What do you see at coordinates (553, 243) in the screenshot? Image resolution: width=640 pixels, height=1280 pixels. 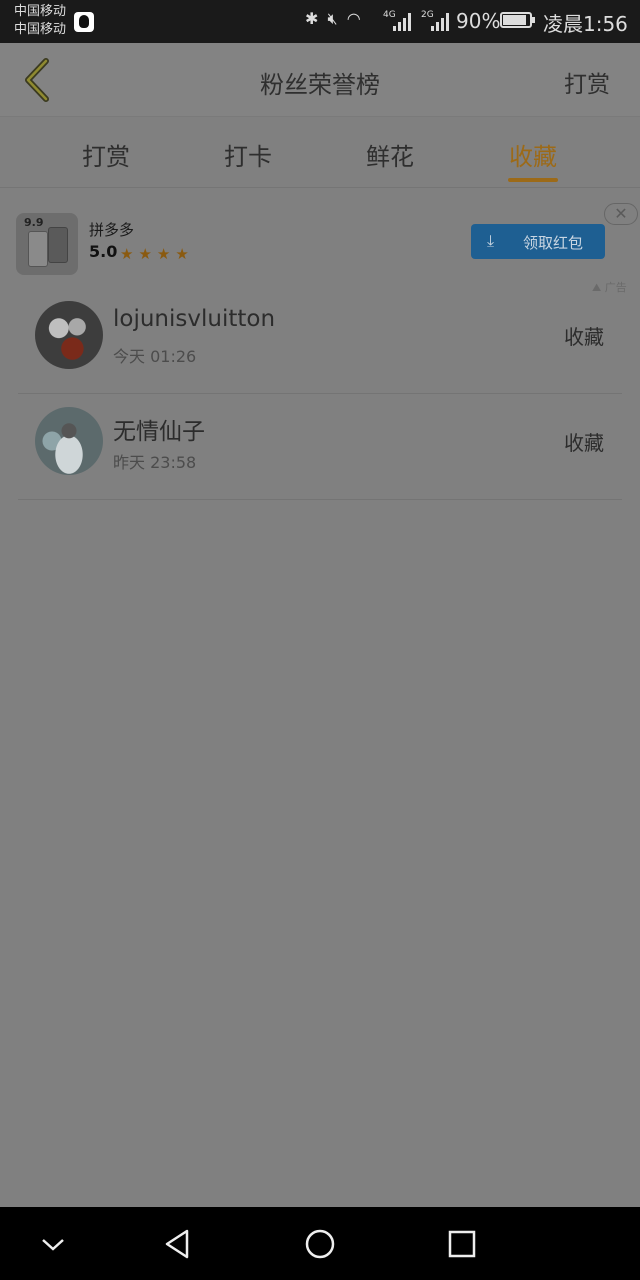 I see `claim-button-label: 领取红包` at bounding box center [553, 243].